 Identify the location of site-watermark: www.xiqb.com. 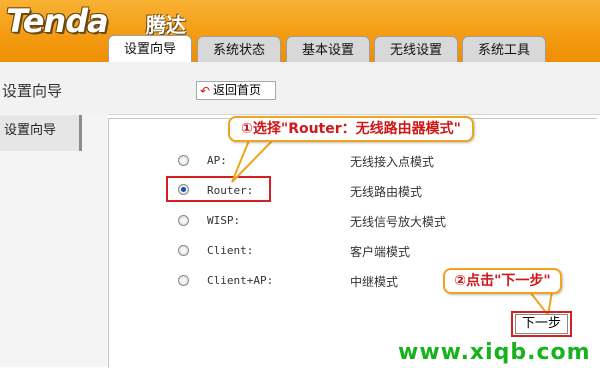
(494, 352).